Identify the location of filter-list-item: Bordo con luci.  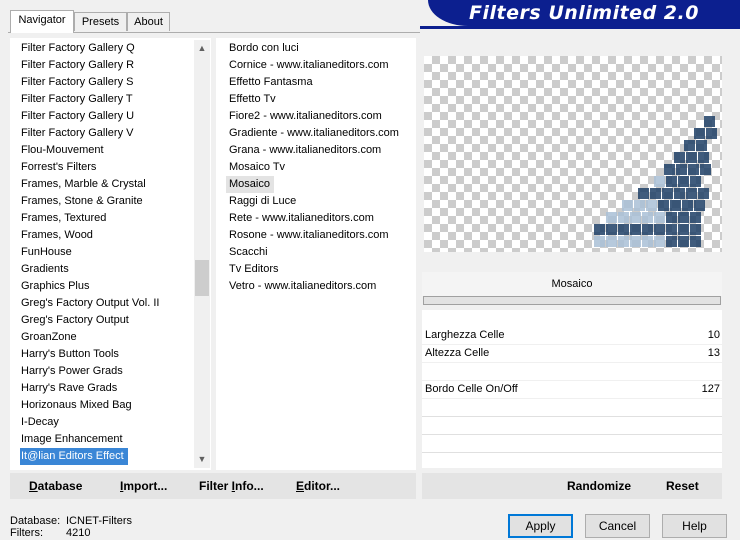
(259, 48).